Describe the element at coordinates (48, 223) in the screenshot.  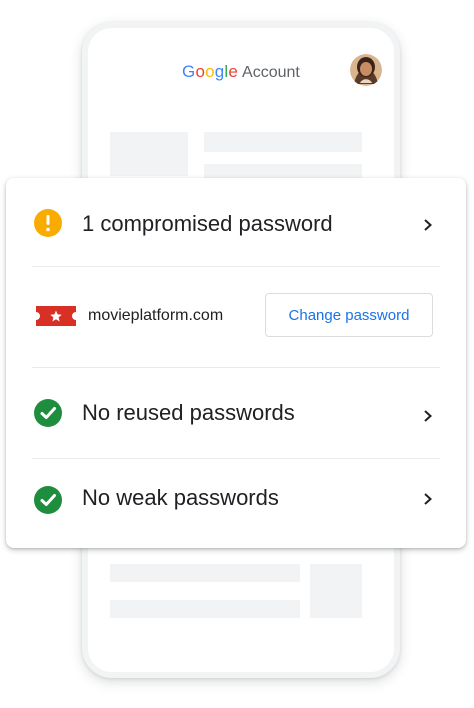
I see `warning-icon` at that location.